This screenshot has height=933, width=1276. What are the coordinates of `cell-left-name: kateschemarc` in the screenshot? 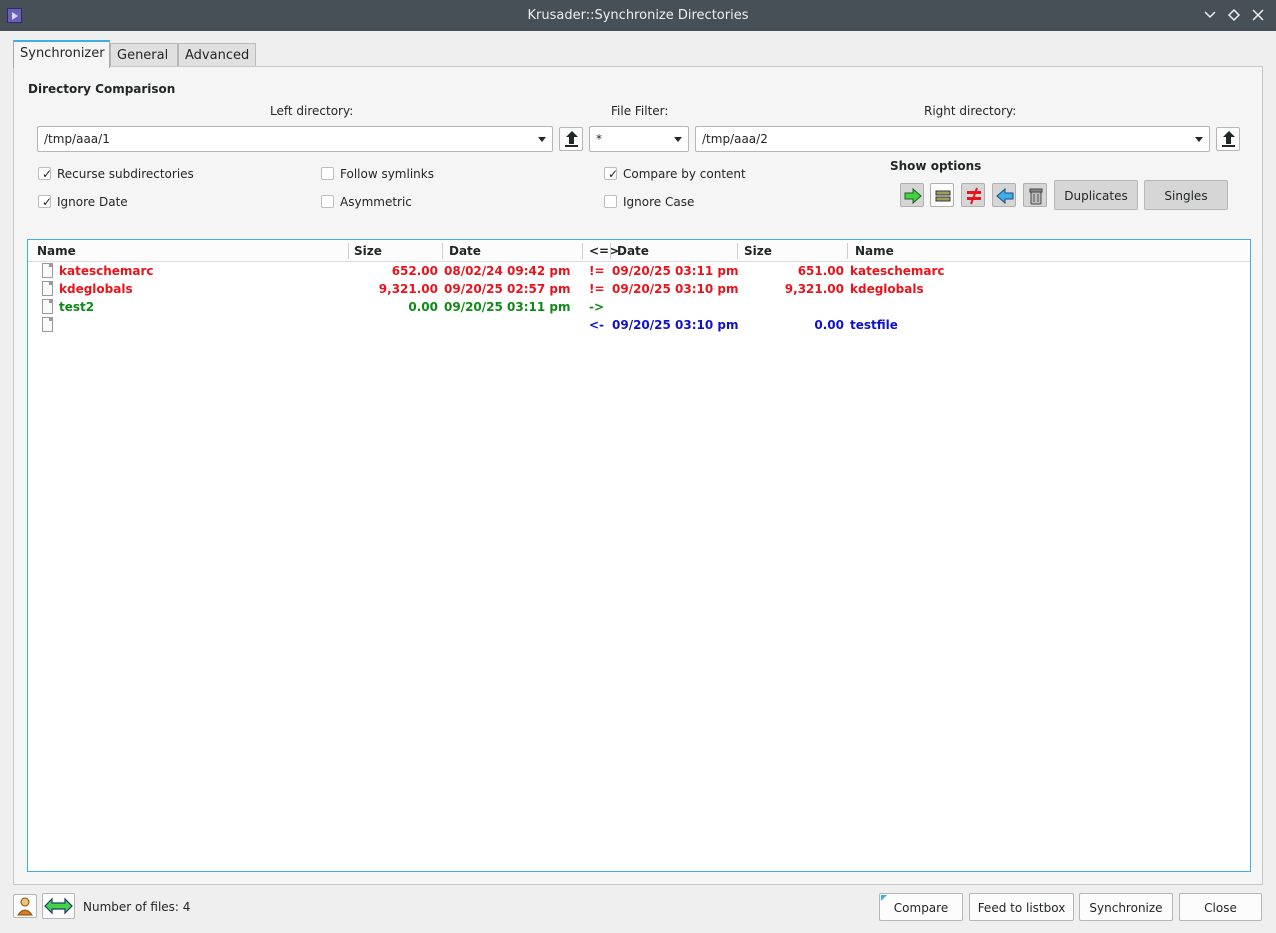 It's located at (106, 271).